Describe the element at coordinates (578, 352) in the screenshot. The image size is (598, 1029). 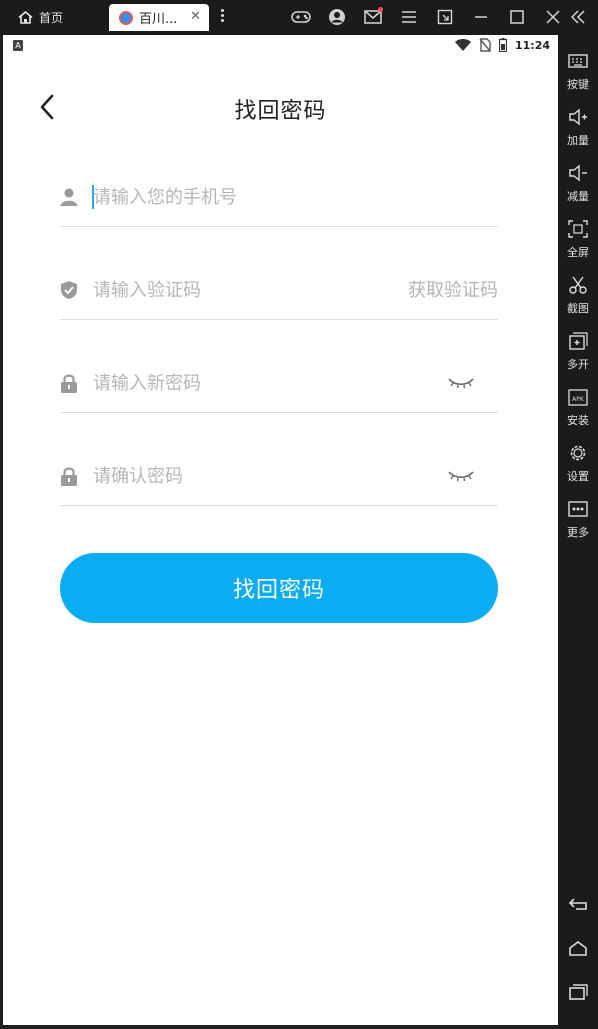
I see `sidebar-item-multi: 多开` at that location.